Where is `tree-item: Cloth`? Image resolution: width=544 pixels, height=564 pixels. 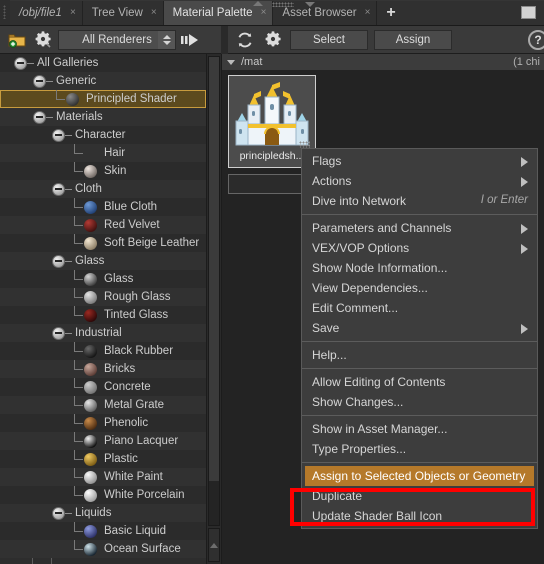 tree-item: Cloth is located at coordinates (103, 189).